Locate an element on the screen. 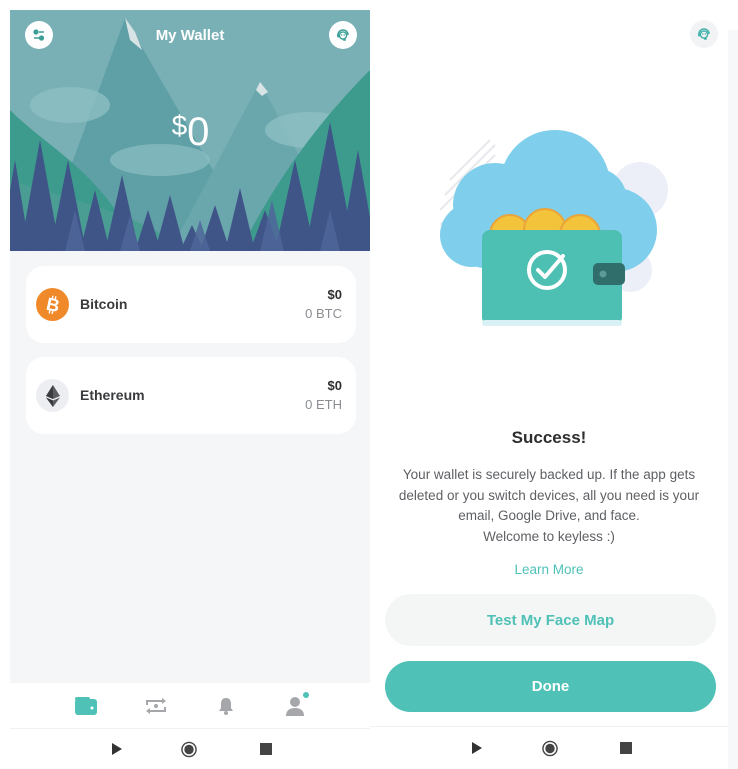 Image resolution: width=738 pixels, height=769 pixels. ethereum-icon is located at coordinates (52, 395).